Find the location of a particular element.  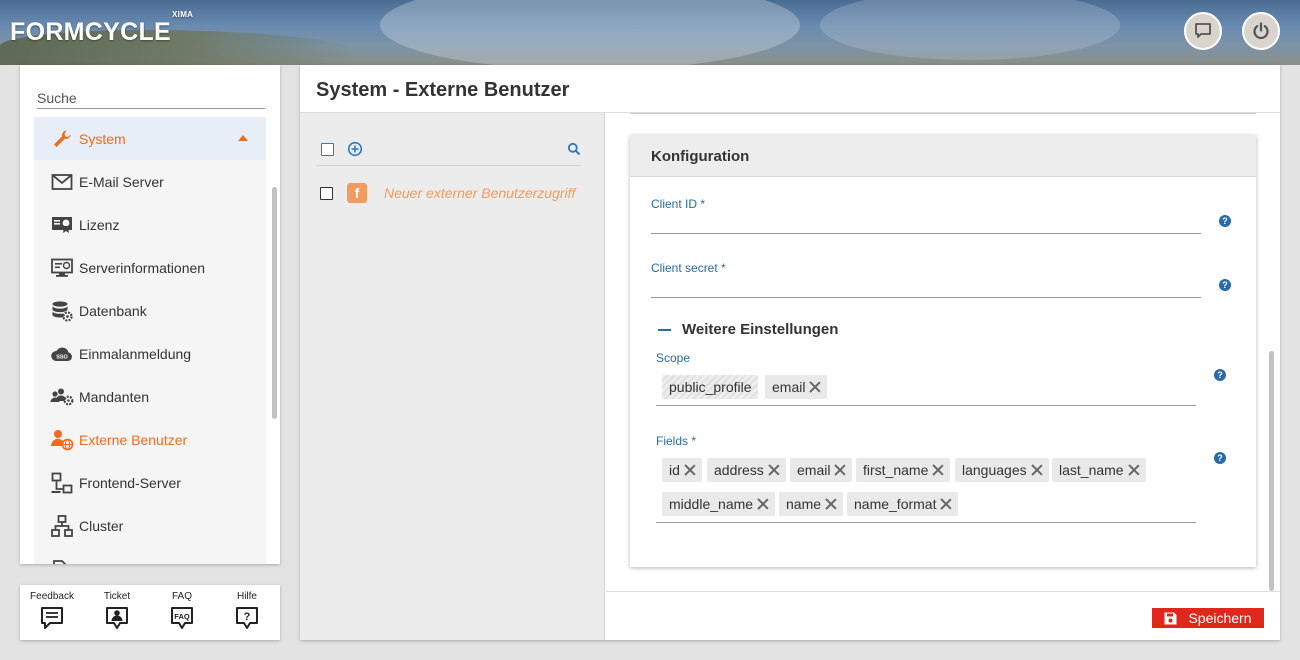

faq-link: FAQ FAQ is located at coordinates (182, 611).